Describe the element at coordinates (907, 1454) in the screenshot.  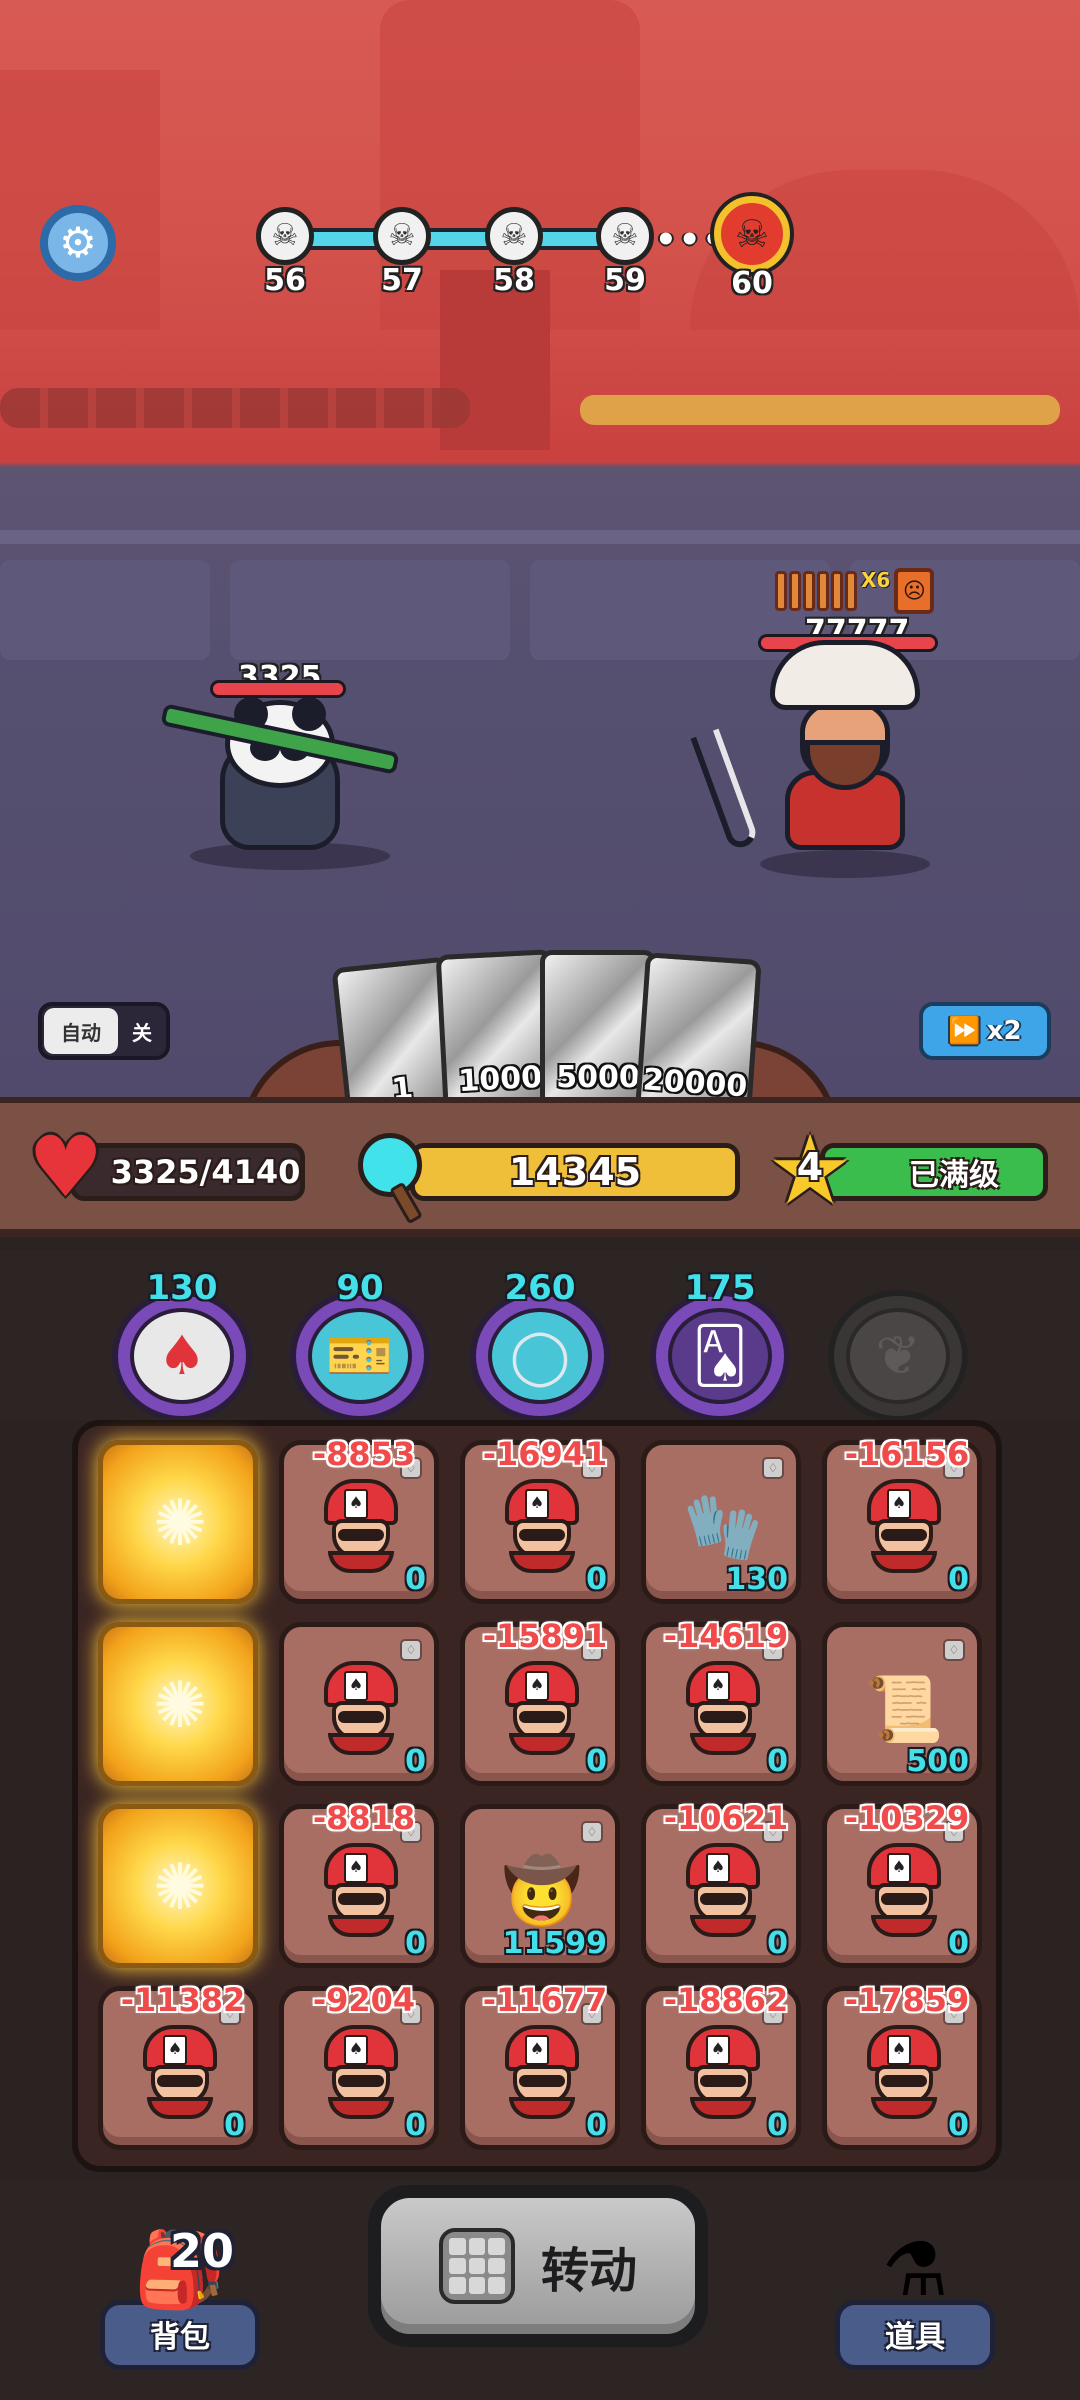
I see `damage-number: -16156` at that location.